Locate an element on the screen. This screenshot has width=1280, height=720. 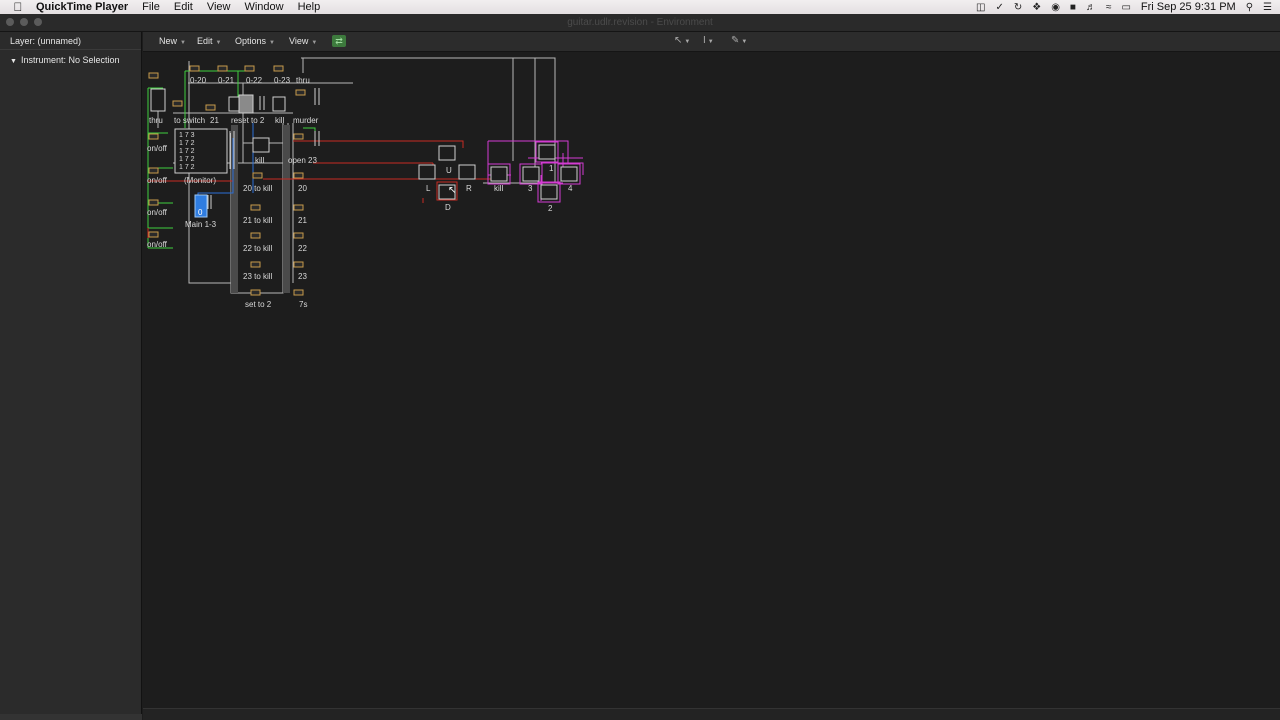
status-area: ◫ ✓ ↻ ❖ ◉ ■ ♬ ≈ ▭ Fri Sep 25 9:31 PM ⚲ ☰ is located at coordinates (1124, 7).